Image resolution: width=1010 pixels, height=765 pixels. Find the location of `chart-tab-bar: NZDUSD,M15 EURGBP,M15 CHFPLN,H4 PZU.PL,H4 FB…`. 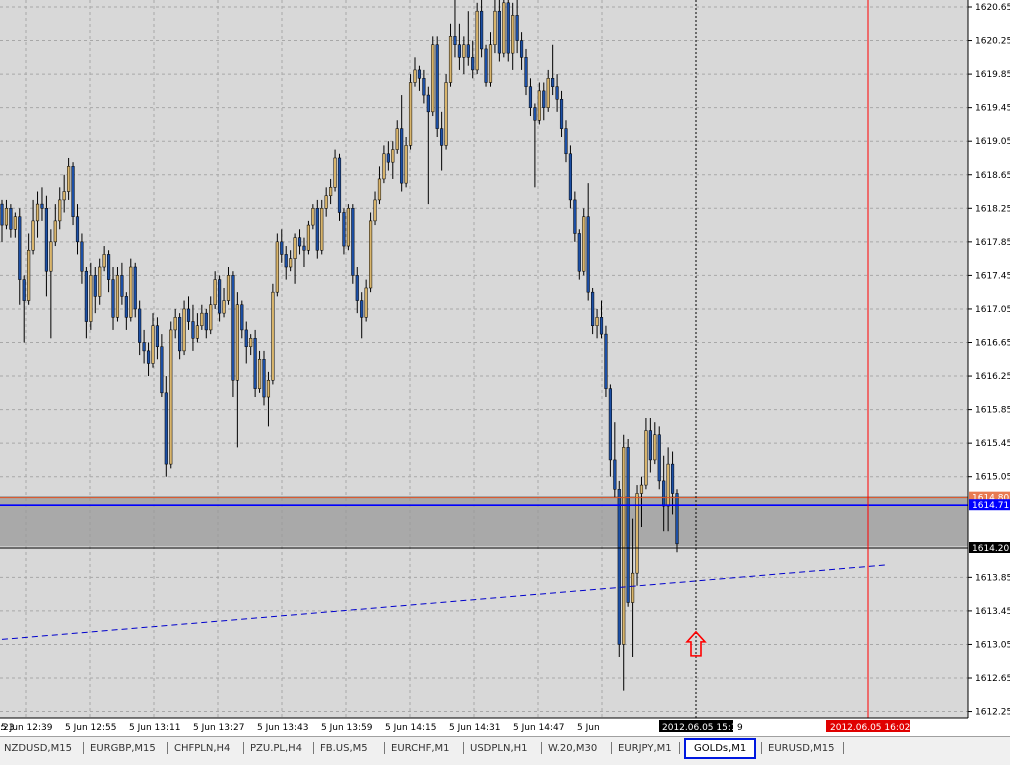

chart-tab-bar: NZDUSD,M15 EURGBP,M15 CHFPLN,H4 PZU.PL,H4 FB… is located at coordinates (505, 750).